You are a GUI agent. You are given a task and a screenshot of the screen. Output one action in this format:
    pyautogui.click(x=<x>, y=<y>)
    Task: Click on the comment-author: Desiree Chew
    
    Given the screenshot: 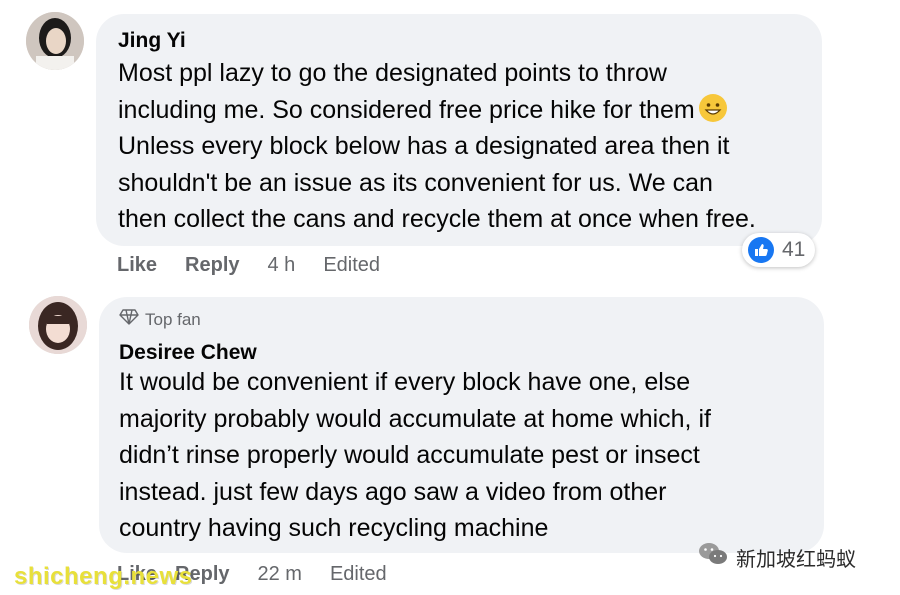 What is the action you would take?
    pyautogui.click(x=188, y=353)
    